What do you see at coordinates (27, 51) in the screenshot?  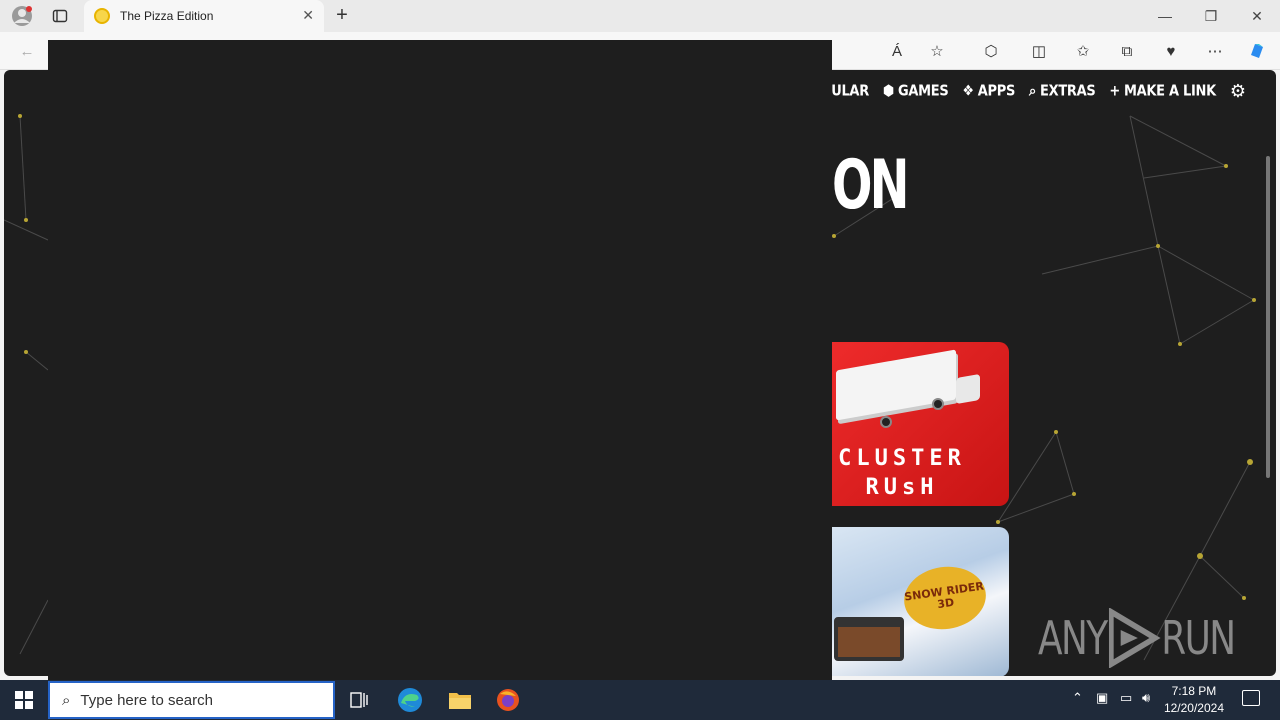 I see `back-button: ←` at bounding box center [27, 51].